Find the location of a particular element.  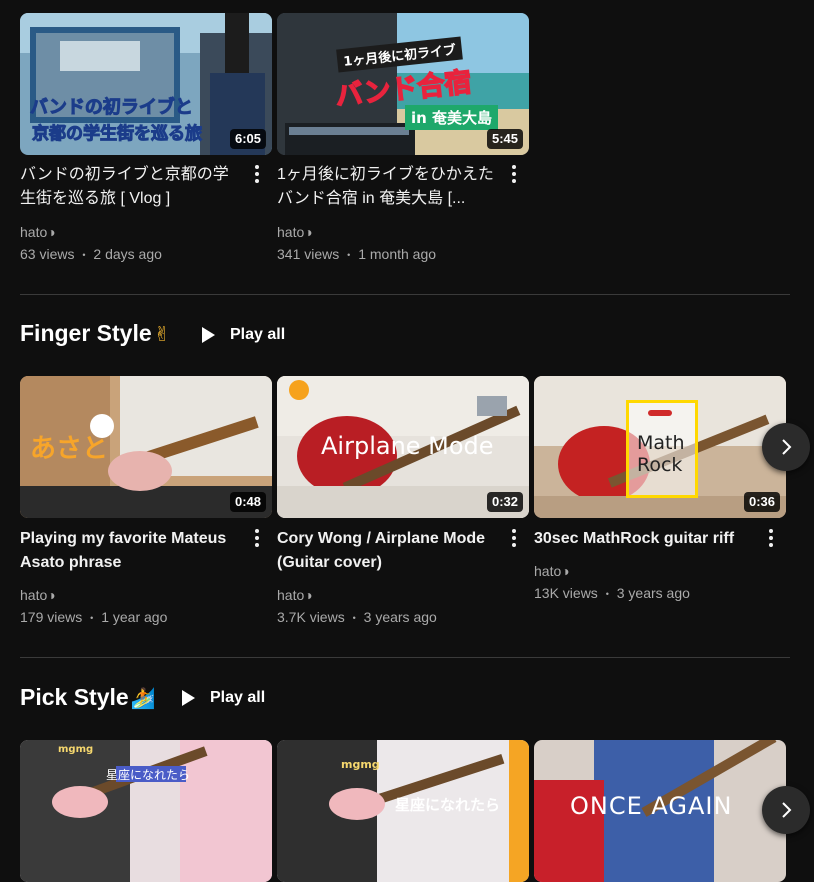

view-count: 3.7K views is located at coordinates (311, 617).